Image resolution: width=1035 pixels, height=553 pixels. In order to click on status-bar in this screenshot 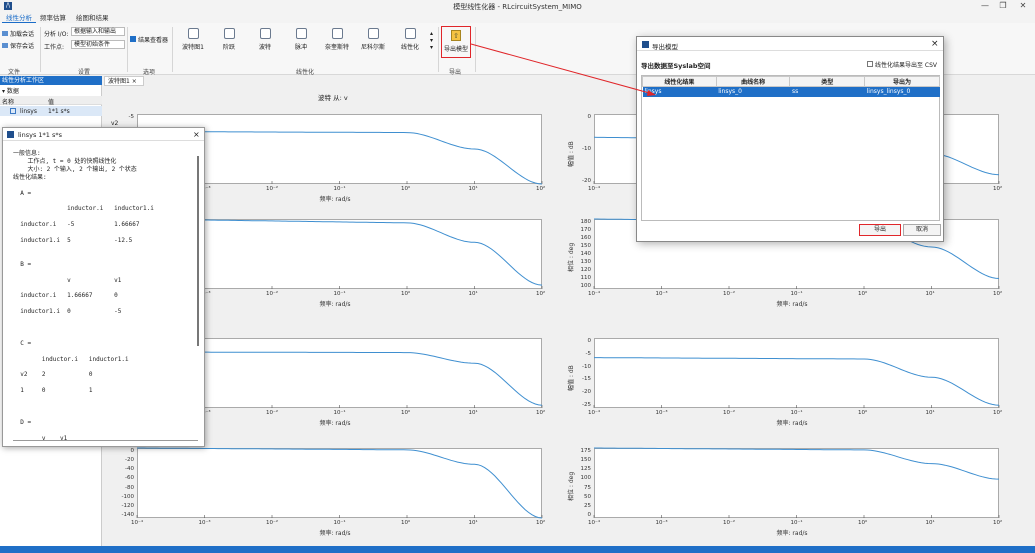, I will do `click(517, 549)`.